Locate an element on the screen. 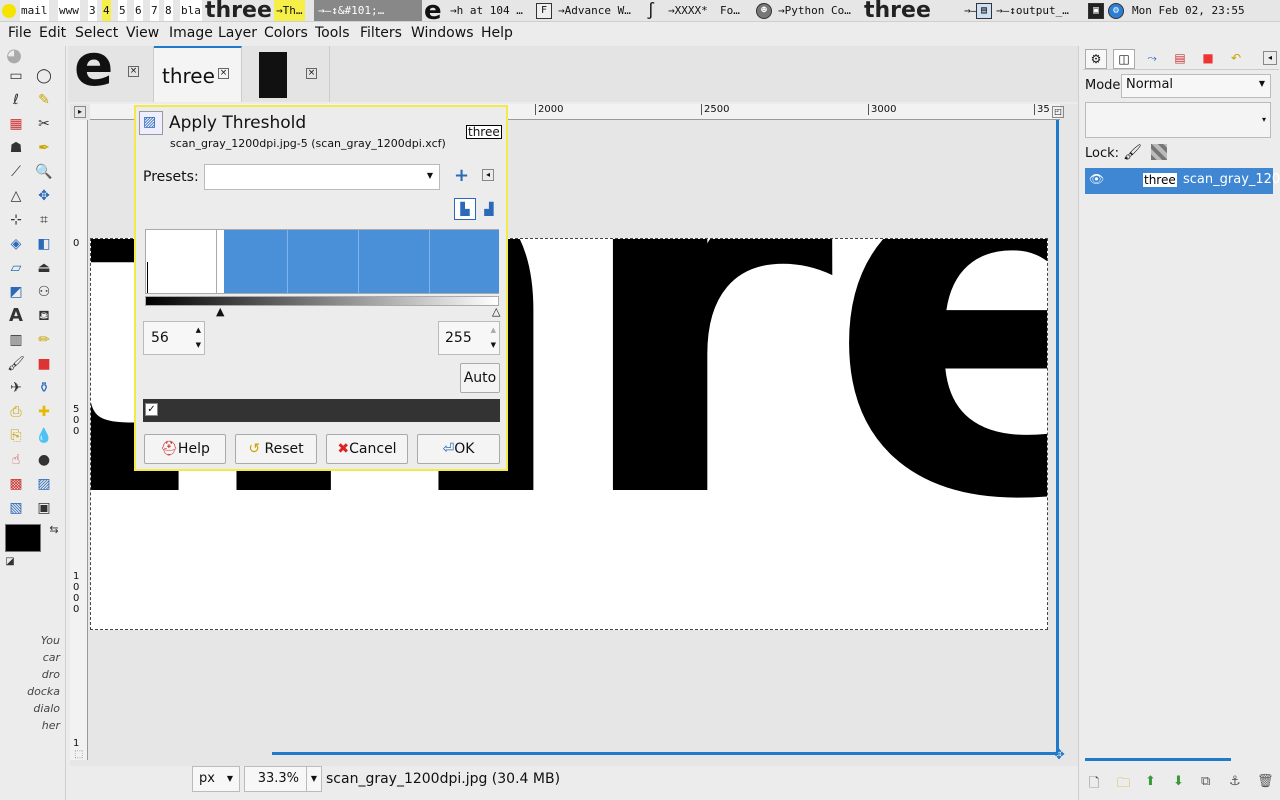  layers-scrollbar is located at coordinates (1158, 759).